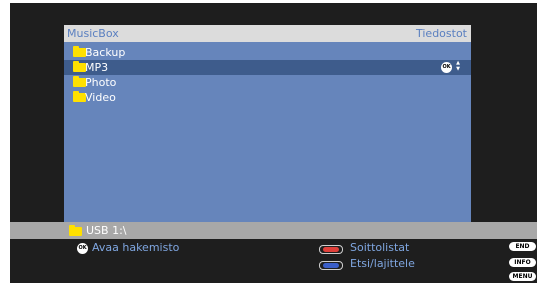 The width and height of the screenshot is (544, 285). Describe the element at coordinates (75, 230) in the screenshot. I see `folder-icon` at that location.